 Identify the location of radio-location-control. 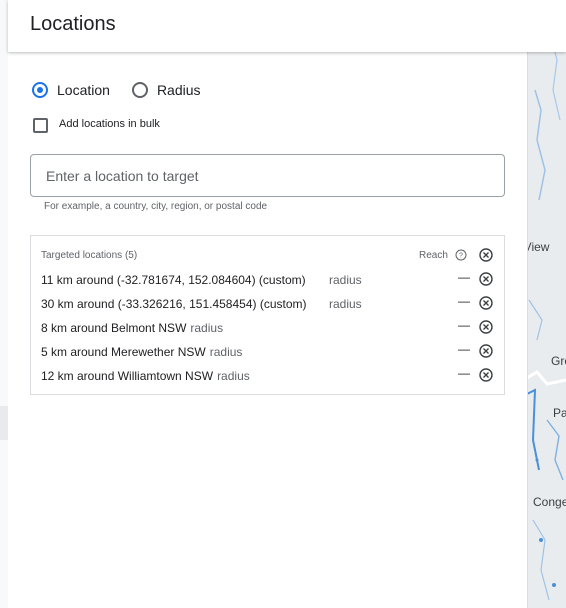
(40, 90).